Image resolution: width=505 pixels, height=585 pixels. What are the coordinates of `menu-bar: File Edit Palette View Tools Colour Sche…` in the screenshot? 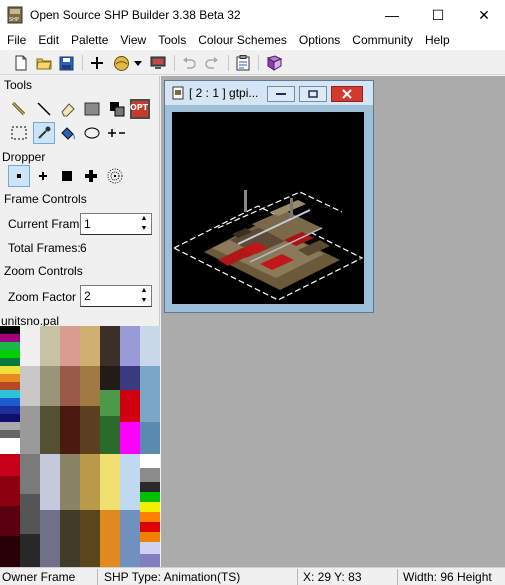 It's located at (252, 40).